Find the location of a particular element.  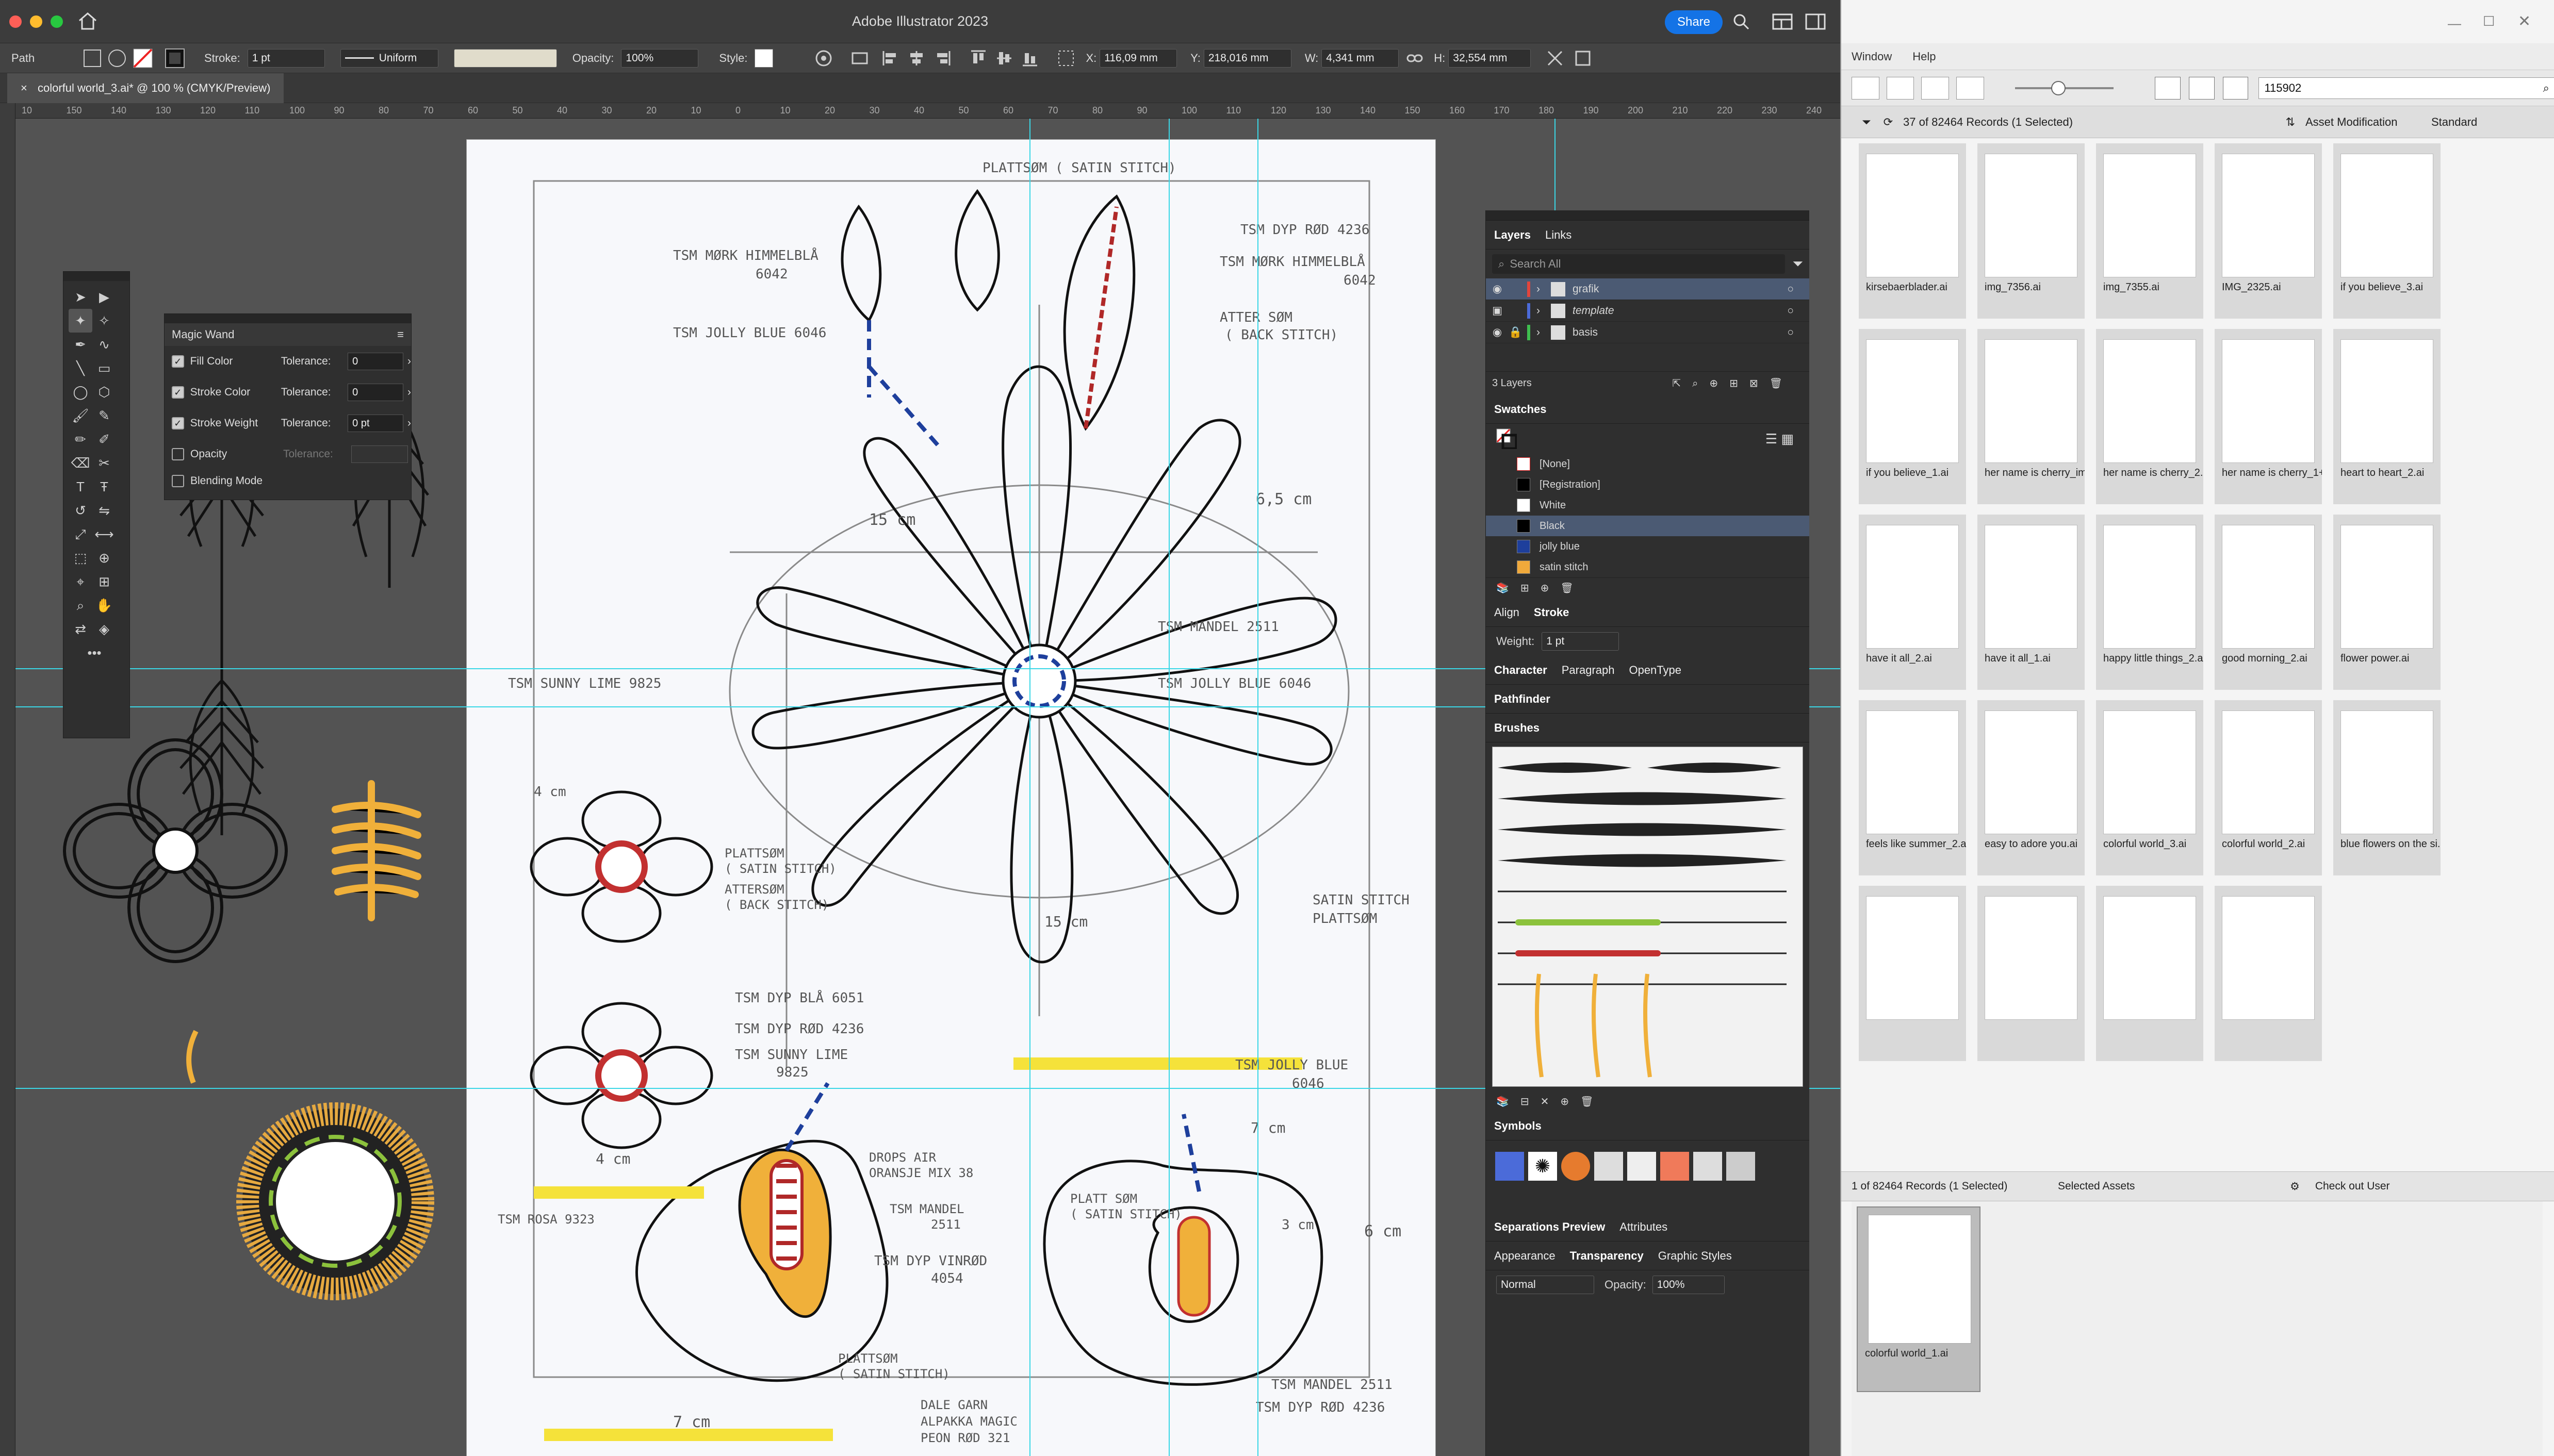

thumbnail-item: colorful world_3.ai is located at coordinates (2149, 787).